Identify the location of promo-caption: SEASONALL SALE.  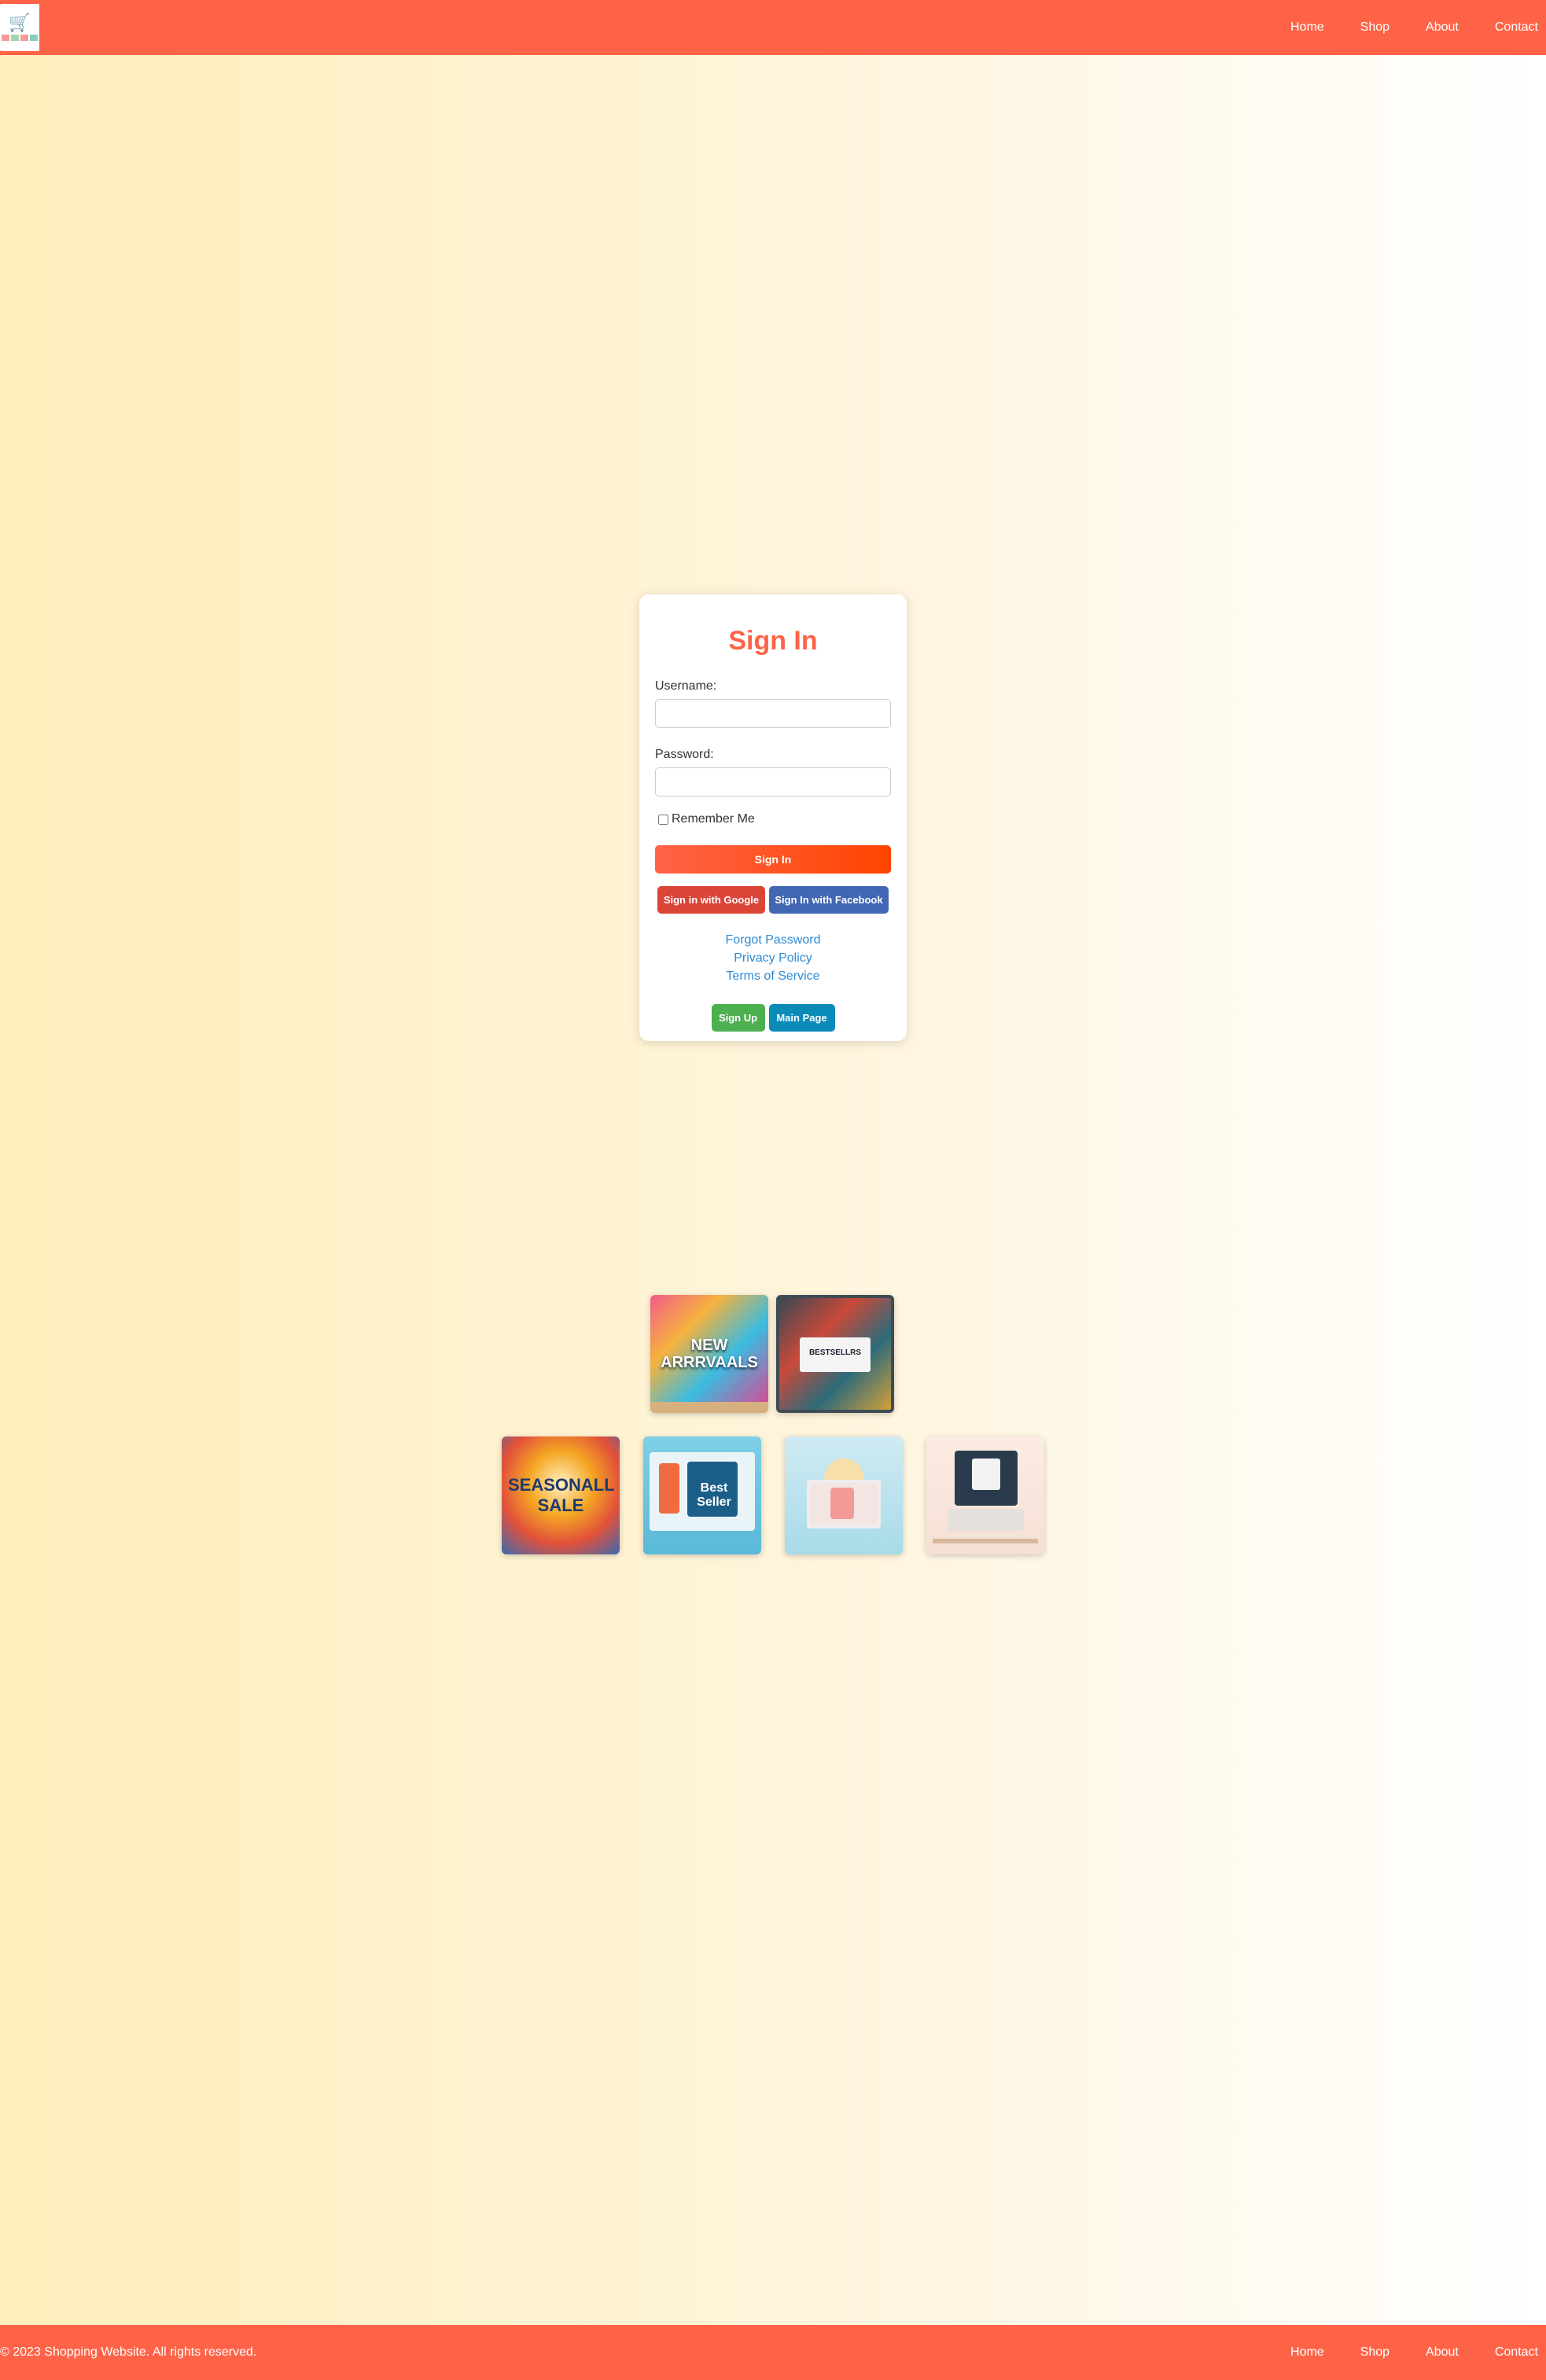
(561, 1495).